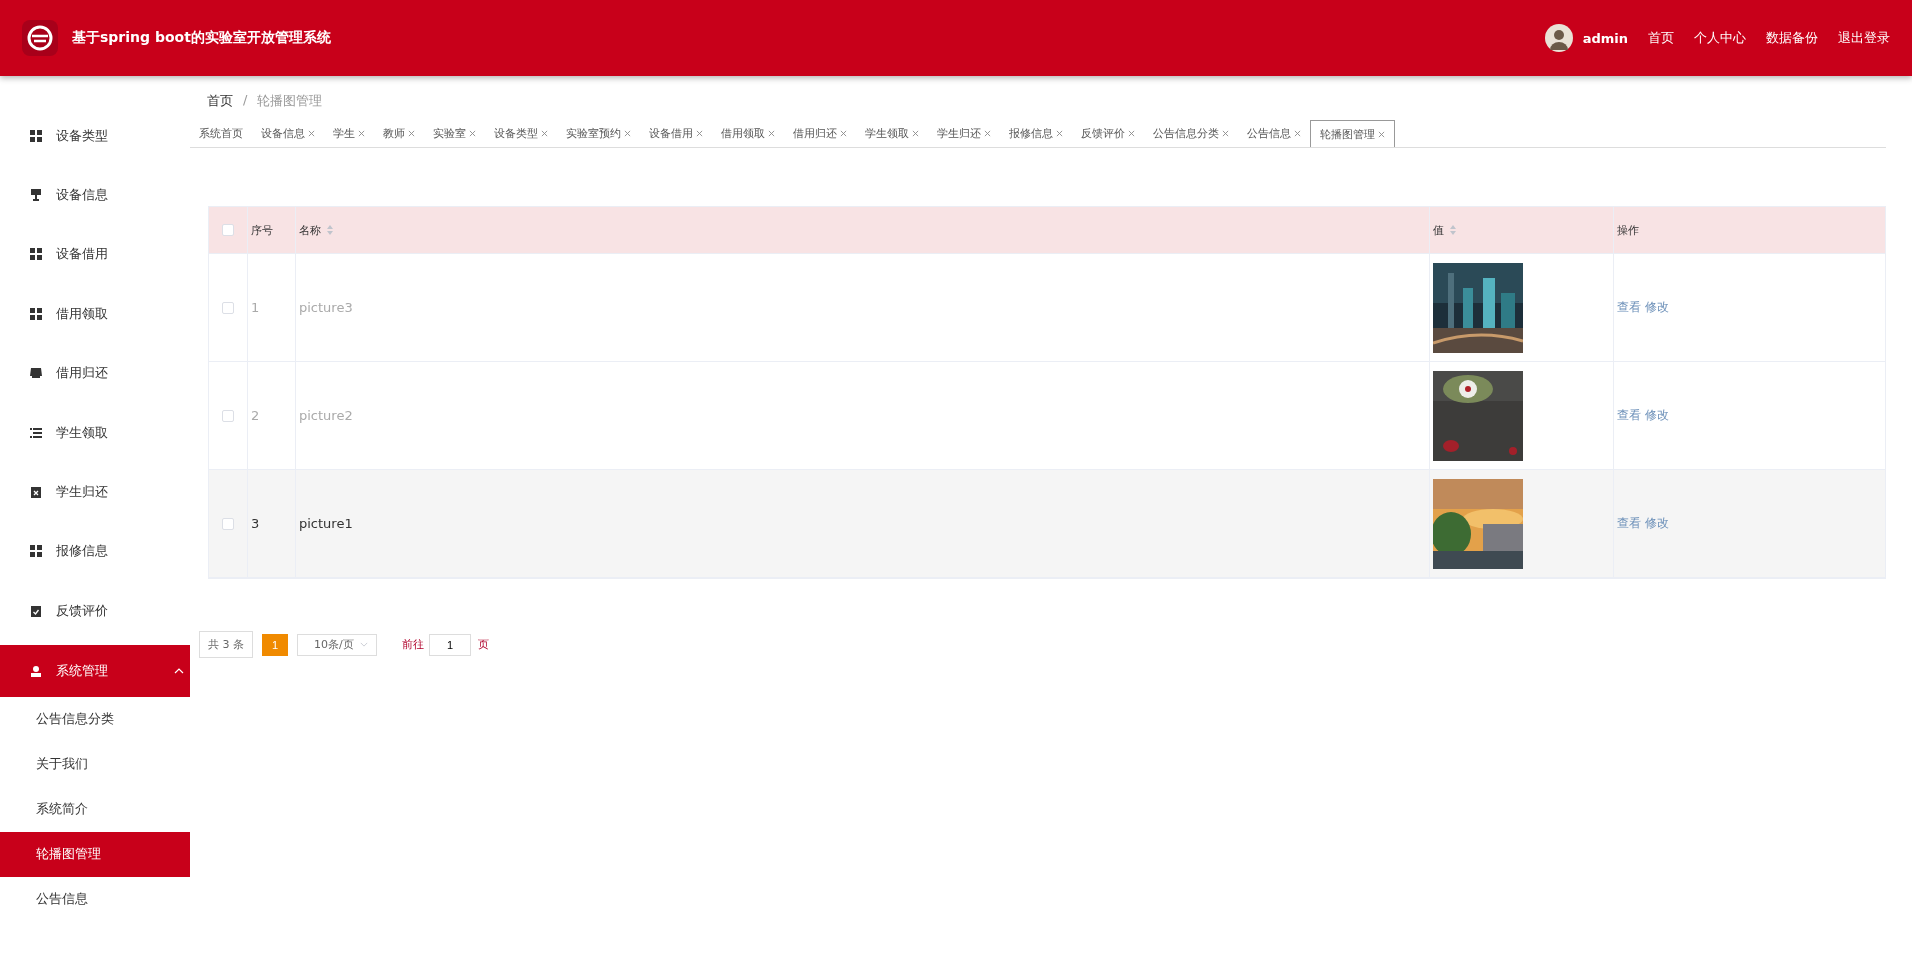  Describe the element at coordinates (413, 644) in the screenshot. I see `goto-label: 前往` at that location.